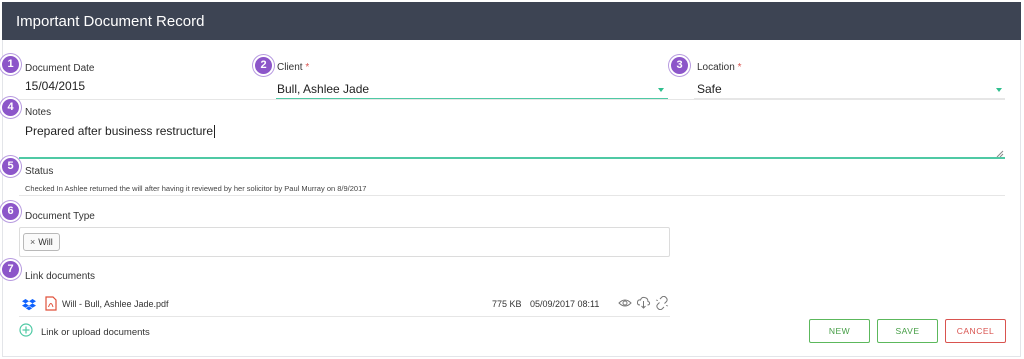 The height and width of the screenshot is (359, 1024). What do you see at coordinates (115, 304) in the screenshot?
I see `document-file-link: Will - Bull, Ashlee Jade.pdf` at bounding box center [115, 304].